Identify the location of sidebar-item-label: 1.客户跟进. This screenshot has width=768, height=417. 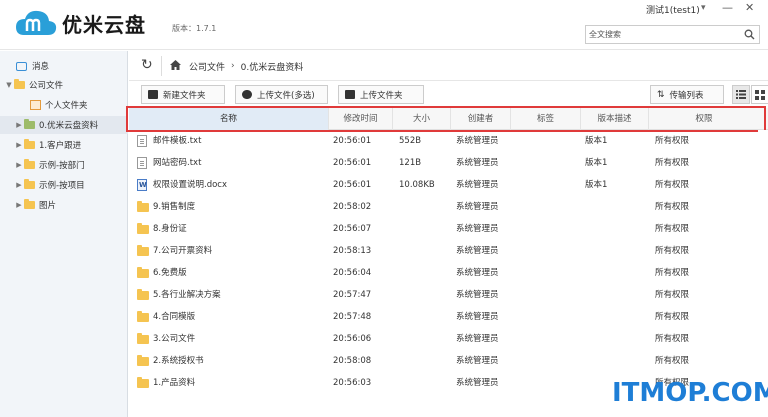
(60, 146).